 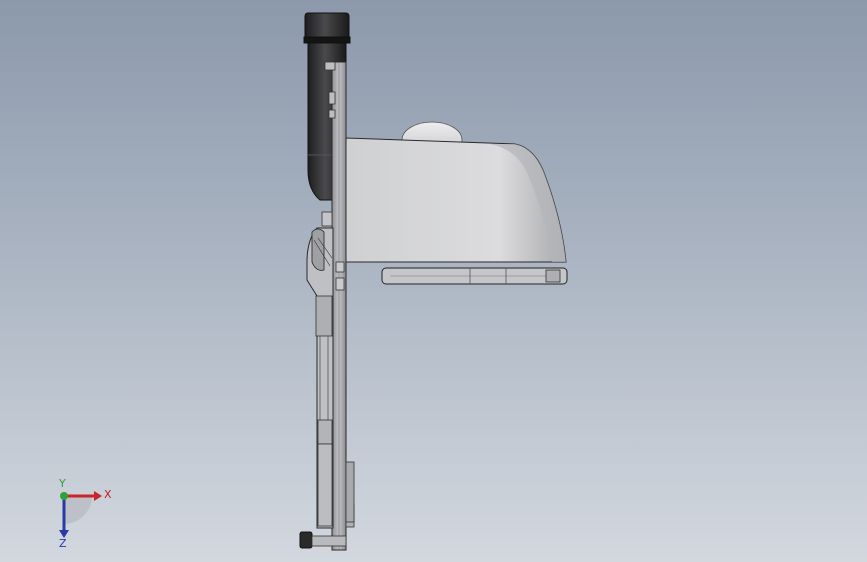 What do you see at coordinates (456, 192) in the screenshot?
I see `main-housing` at bounding box center [456, 192].